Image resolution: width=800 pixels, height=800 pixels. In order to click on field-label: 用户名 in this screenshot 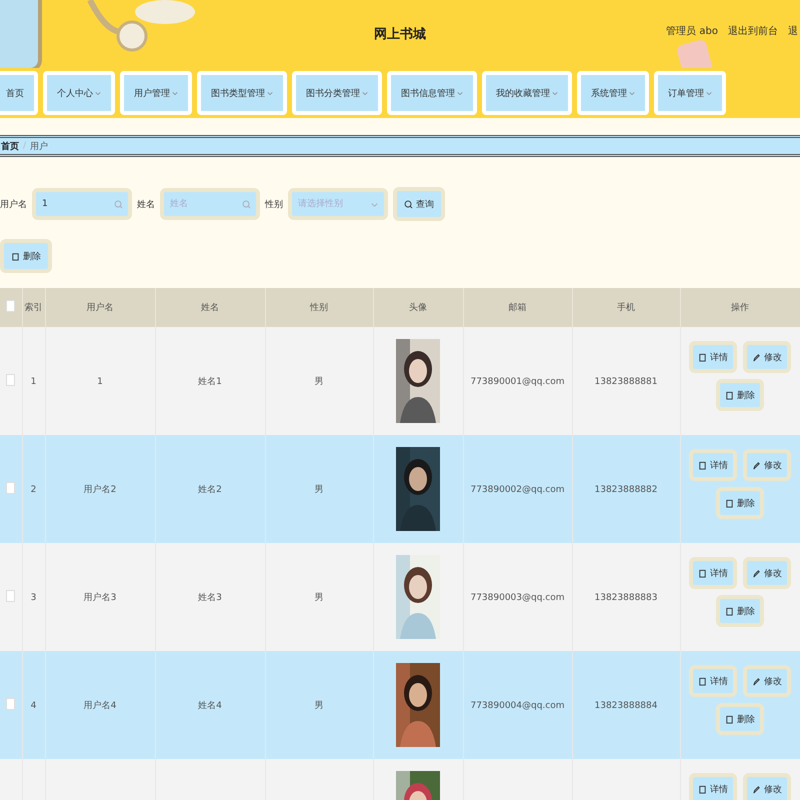, I will do `click(13, 204)`.